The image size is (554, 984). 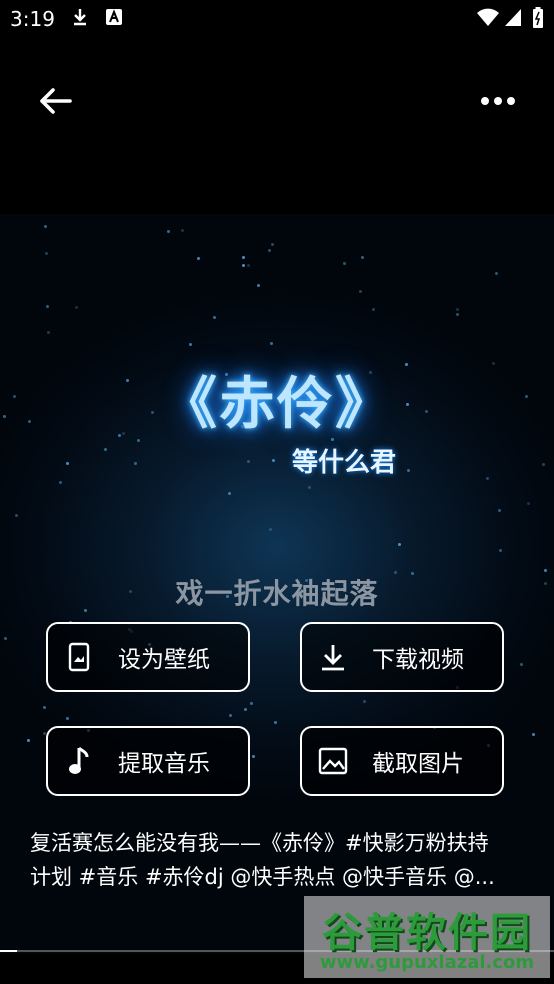 I want to click on app-notification-icon, so click(x=114, y=17).